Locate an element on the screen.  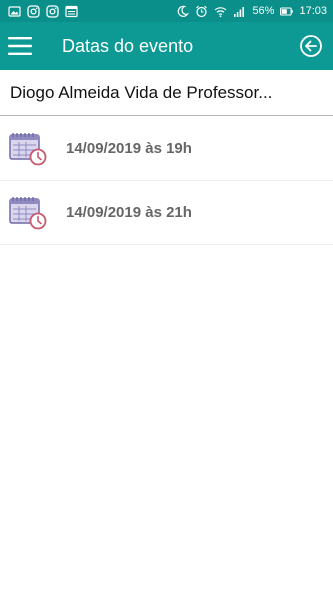
status-right-icons: 56% 17:03 is located at coordinates (251, 11).